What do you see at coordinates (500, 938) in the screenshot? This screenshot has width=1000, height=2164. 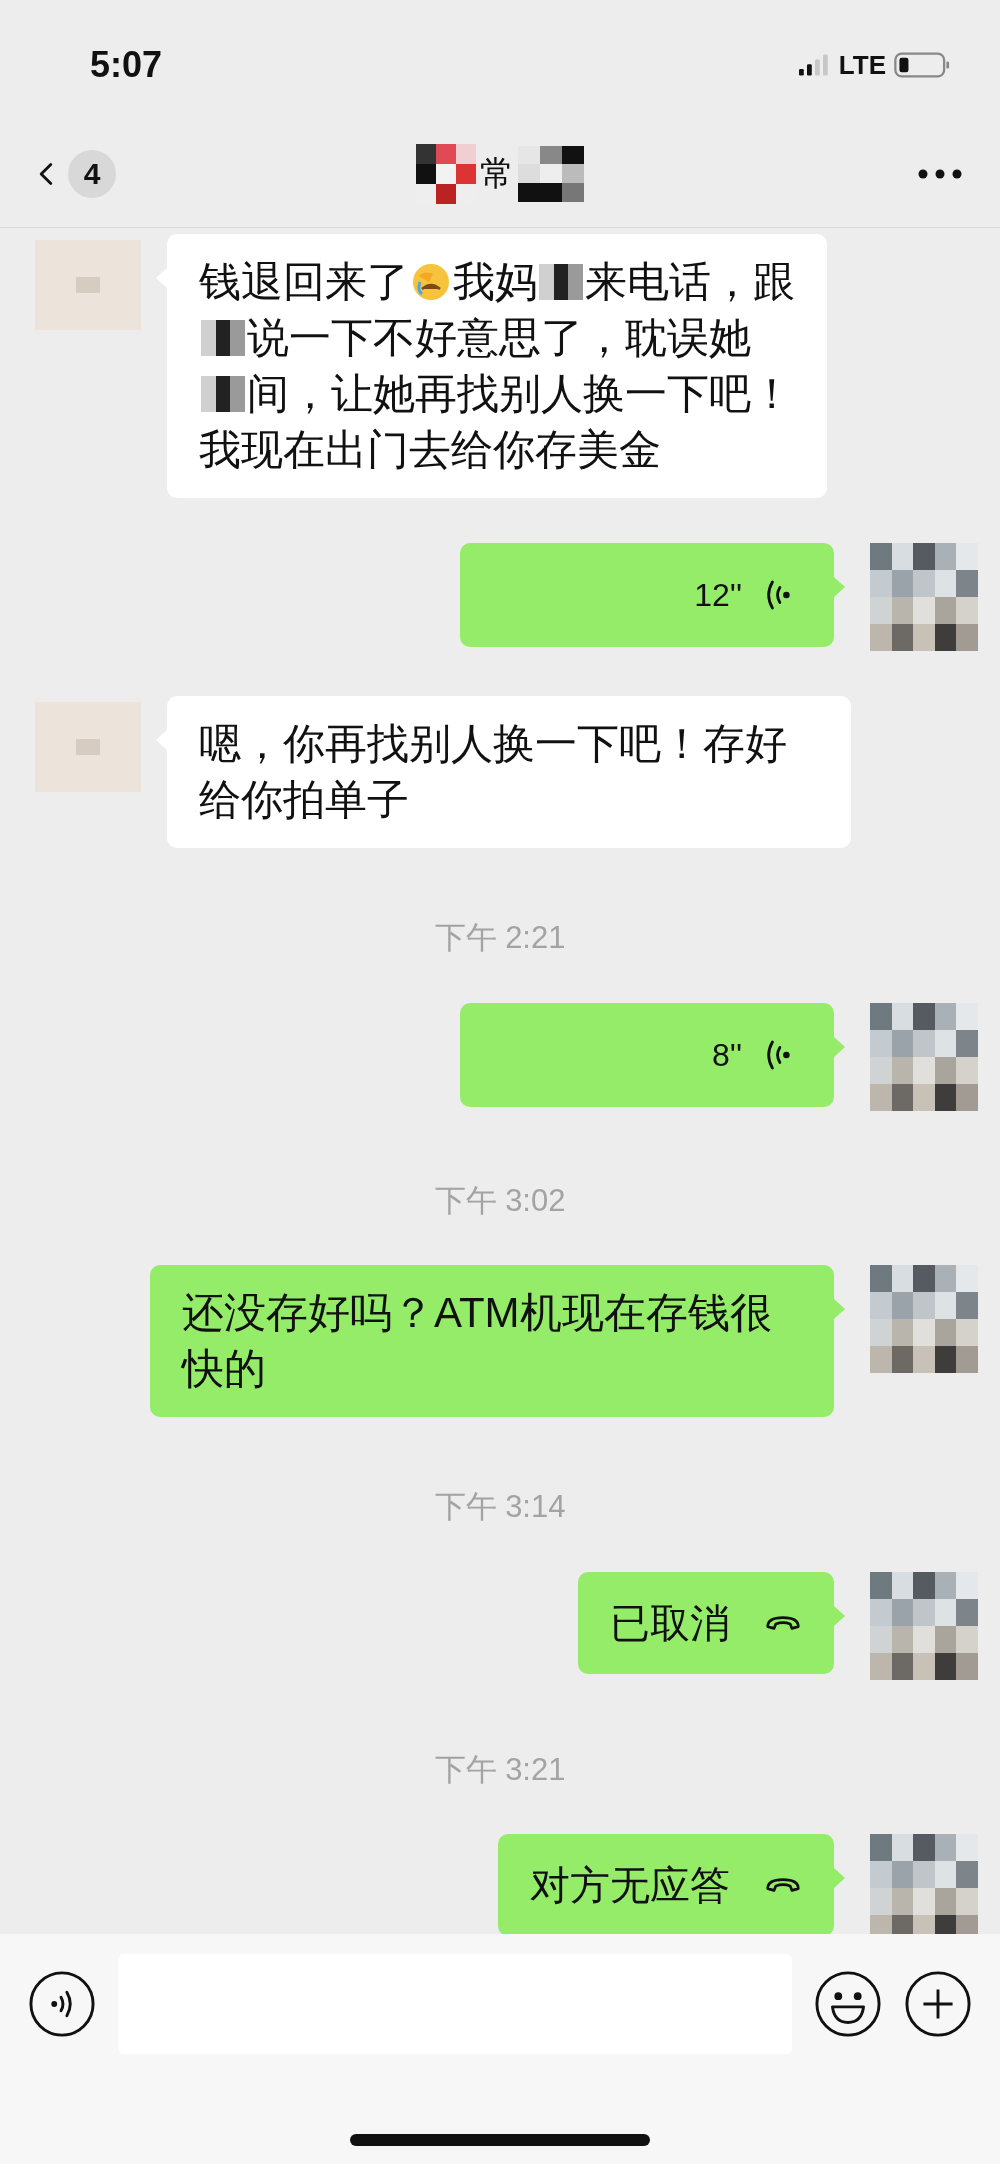 I see `timestamp: 下午 2:21` at bounding box center [500, 938].